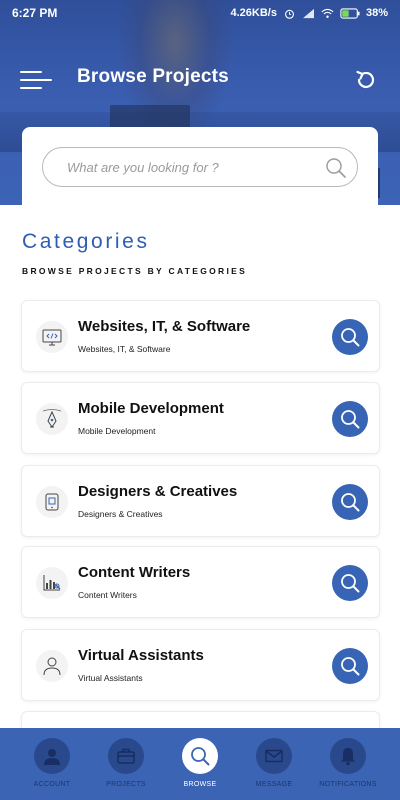 The width and height of the screenshot is (400, 800). What do you see at coordinates (107, 595) in the screenshot?
I see `category-subtitle: Content Writers` at bounding box center [107, 595].